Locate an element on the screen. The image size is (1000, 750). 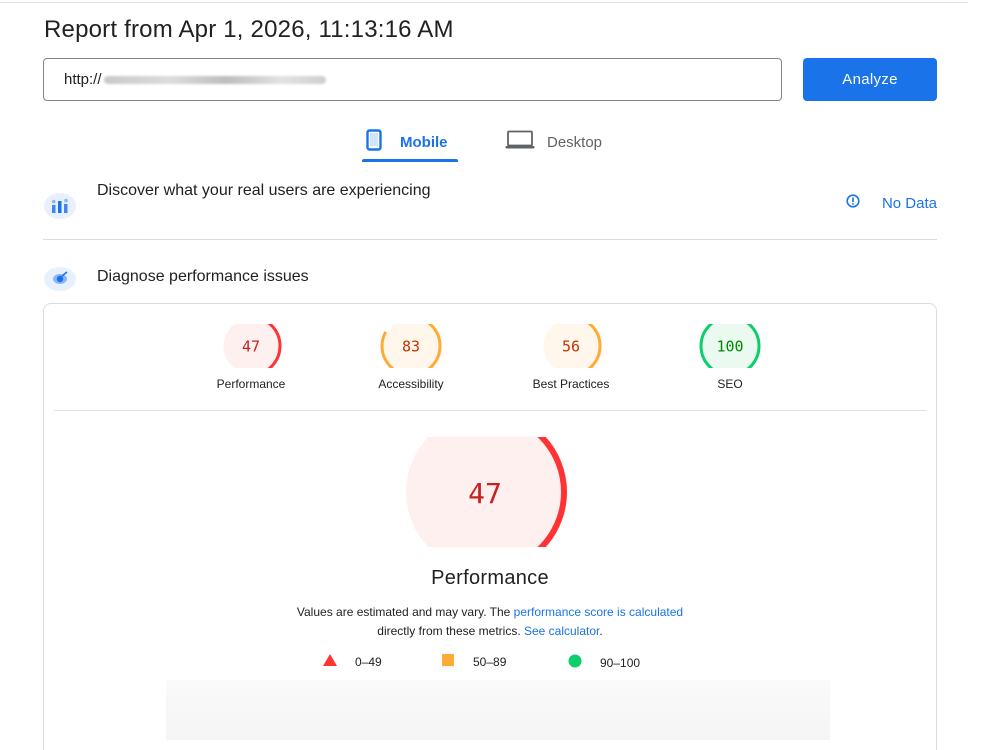
square-icon is located at coordinates (448, 661).